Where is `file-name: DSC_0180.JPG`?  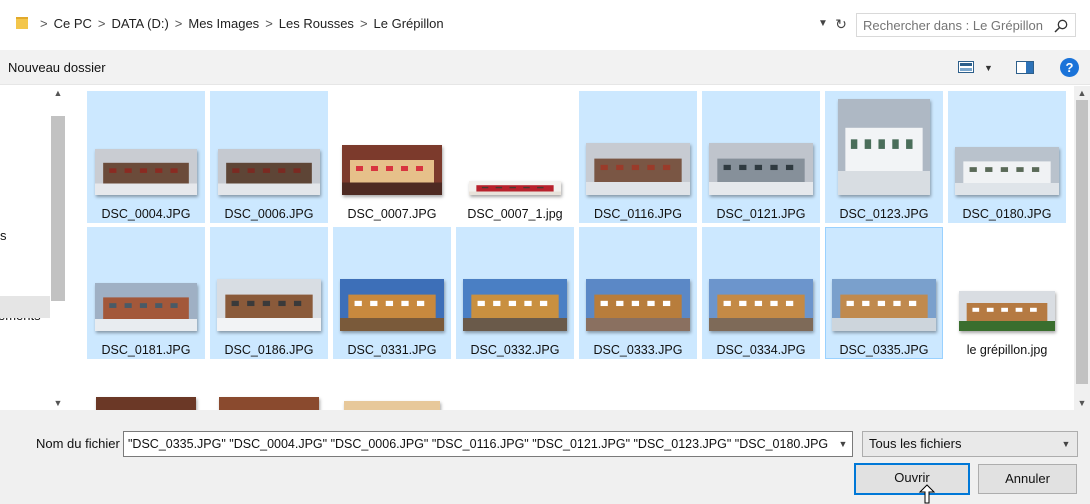 file-name: DSC_0180.JPG is located at coordinates (1007, 214).